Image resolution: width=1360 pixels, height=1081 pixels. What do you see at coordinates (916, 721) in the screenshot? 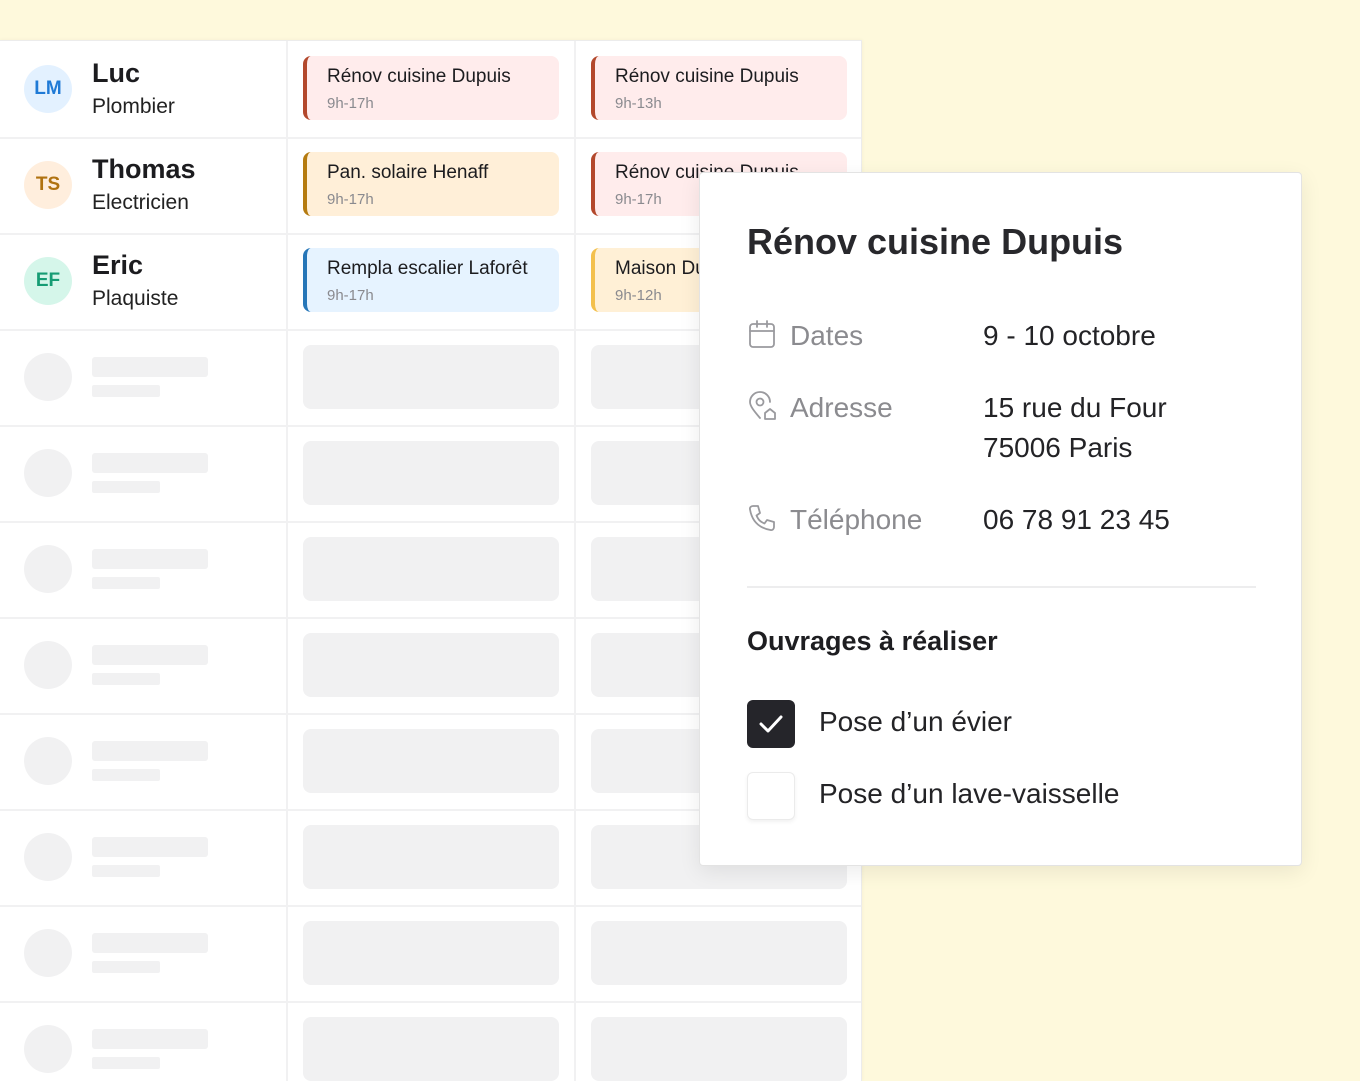
I see `task-label: Pose d’un évier` at bounding box center [916, 721].